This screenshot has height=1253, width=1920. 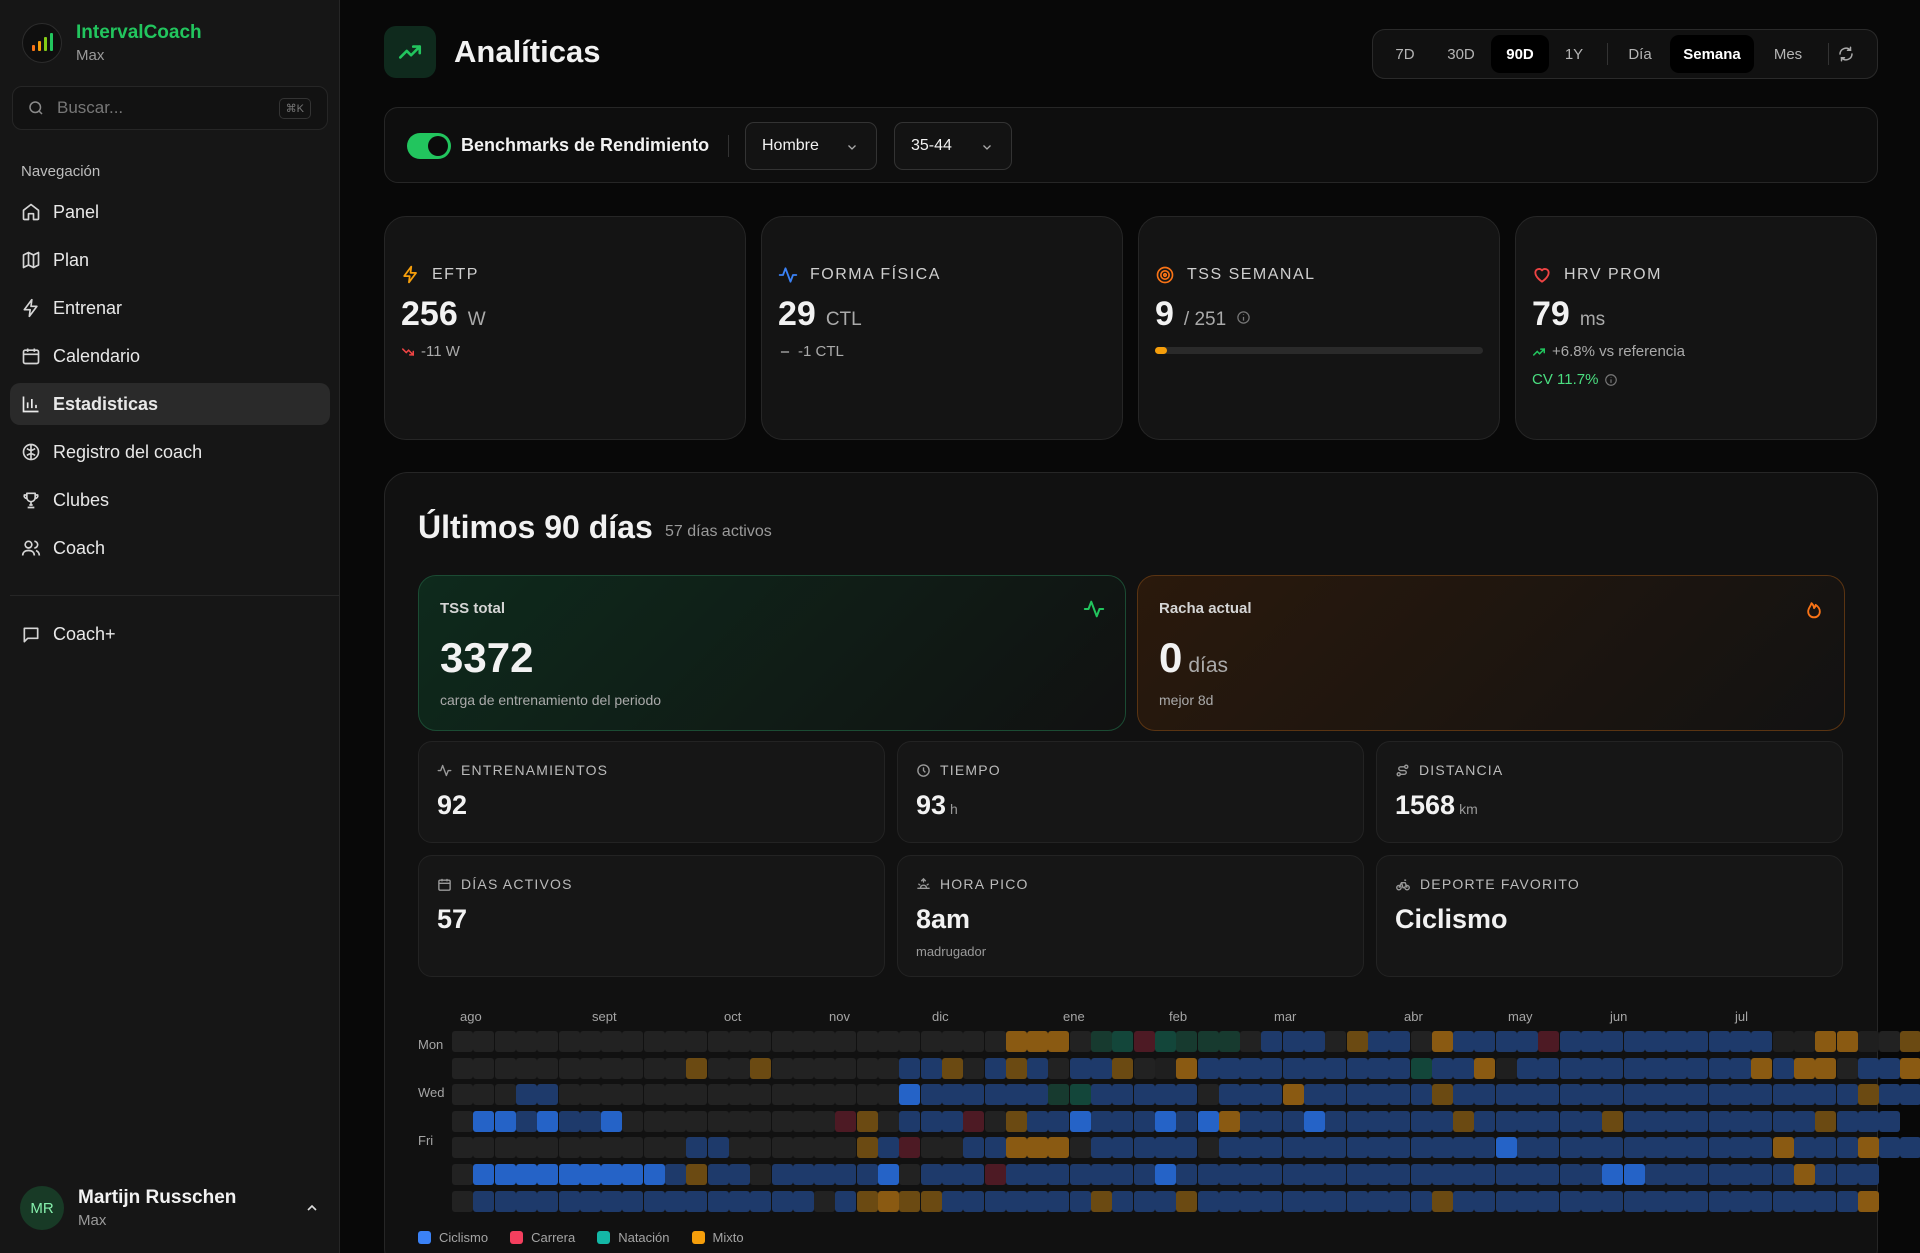 I want to click on info-icon, so click(x=1611, y=380).